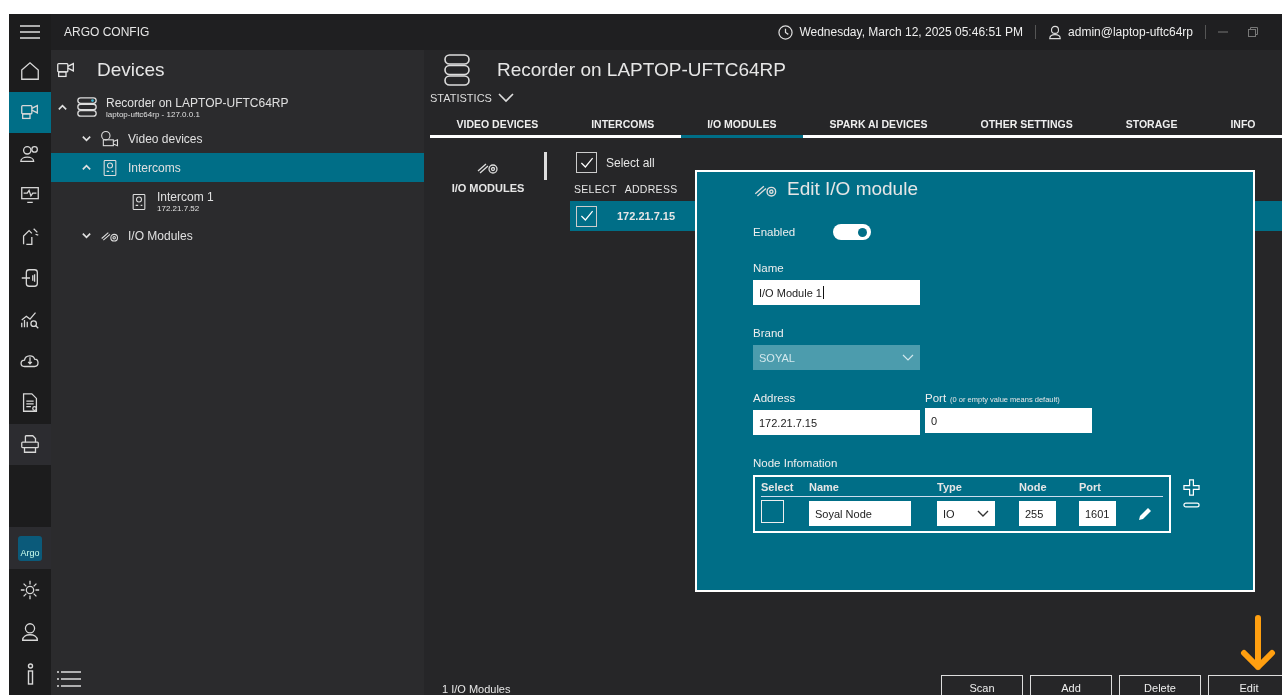 This screenshot has width=1282, height=695. Describe the element at coordinates (641, 70) in the screenshot. I see `page-title: Recorder on LAPTOP-UFTC64RP` at that location.